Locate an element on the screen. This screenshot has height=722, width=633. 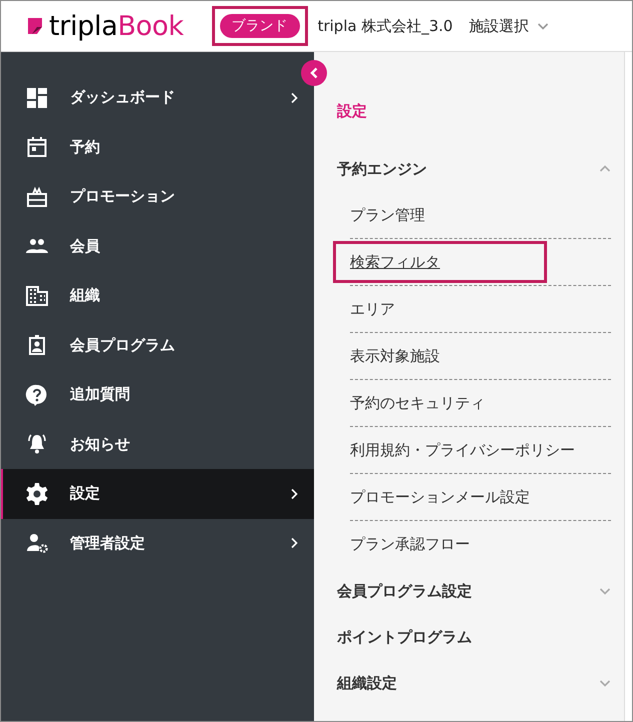
gear-icon is located at coordinates (37, 494).